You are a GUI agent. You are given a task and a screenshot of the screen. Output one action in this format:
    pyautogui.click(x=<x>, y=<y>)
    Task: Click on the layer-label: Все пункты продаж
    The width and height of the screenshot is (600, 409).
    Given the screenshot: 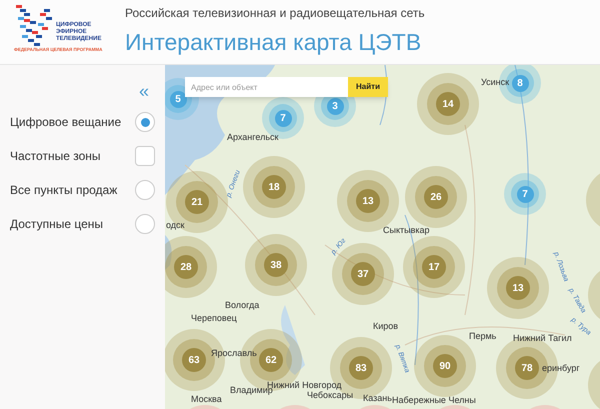 What is the action you would take?
    pyautogui.click(x=64, y=190)
    